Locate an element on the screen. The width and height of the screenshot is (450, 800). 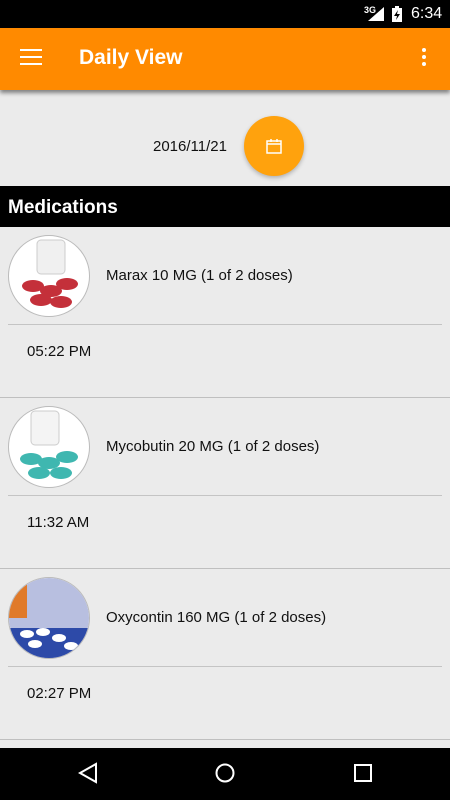
calendar-icon is located at coordinates (274, 146).